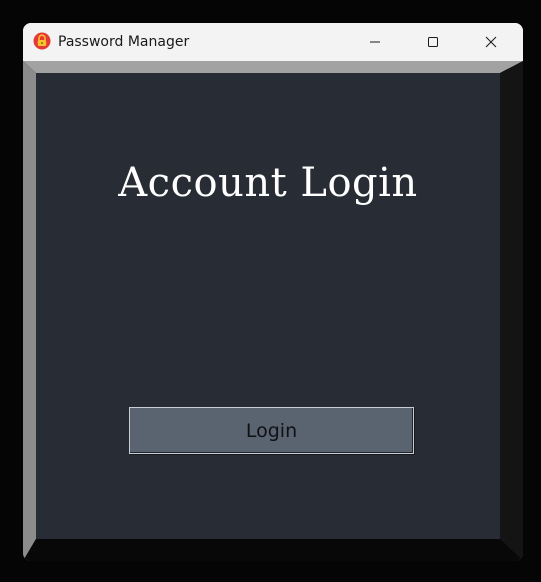  Describe the element at coordinates (268, 183) in the screenshot. I see `page-title: Account Login` at that location.